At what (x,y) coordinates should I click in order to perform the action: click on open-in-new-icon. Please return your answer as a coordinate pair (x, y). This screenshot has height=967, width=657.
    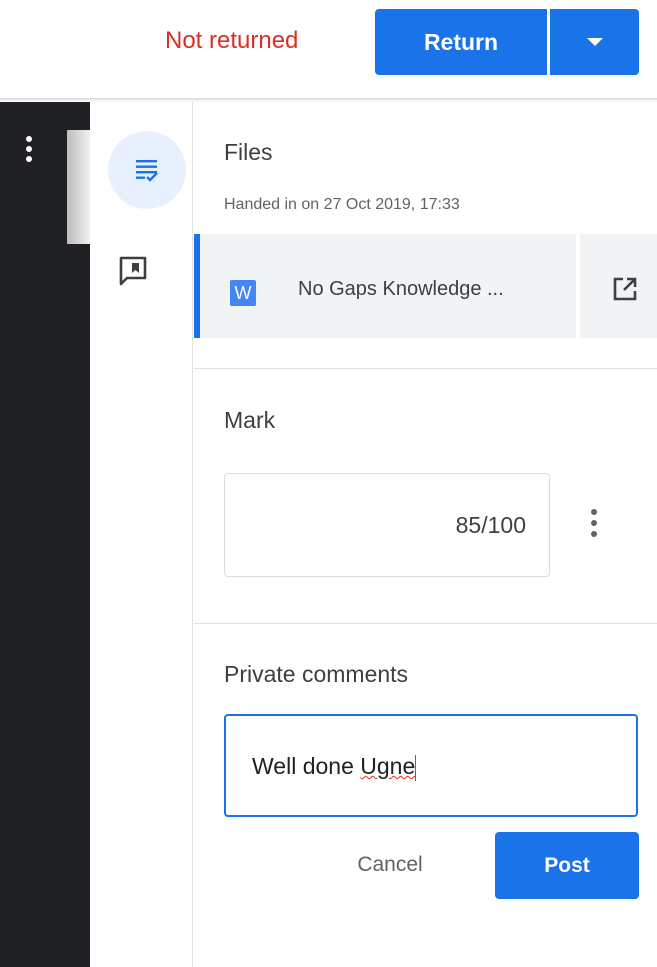
    Looking at the image, I should click on (625, 289).